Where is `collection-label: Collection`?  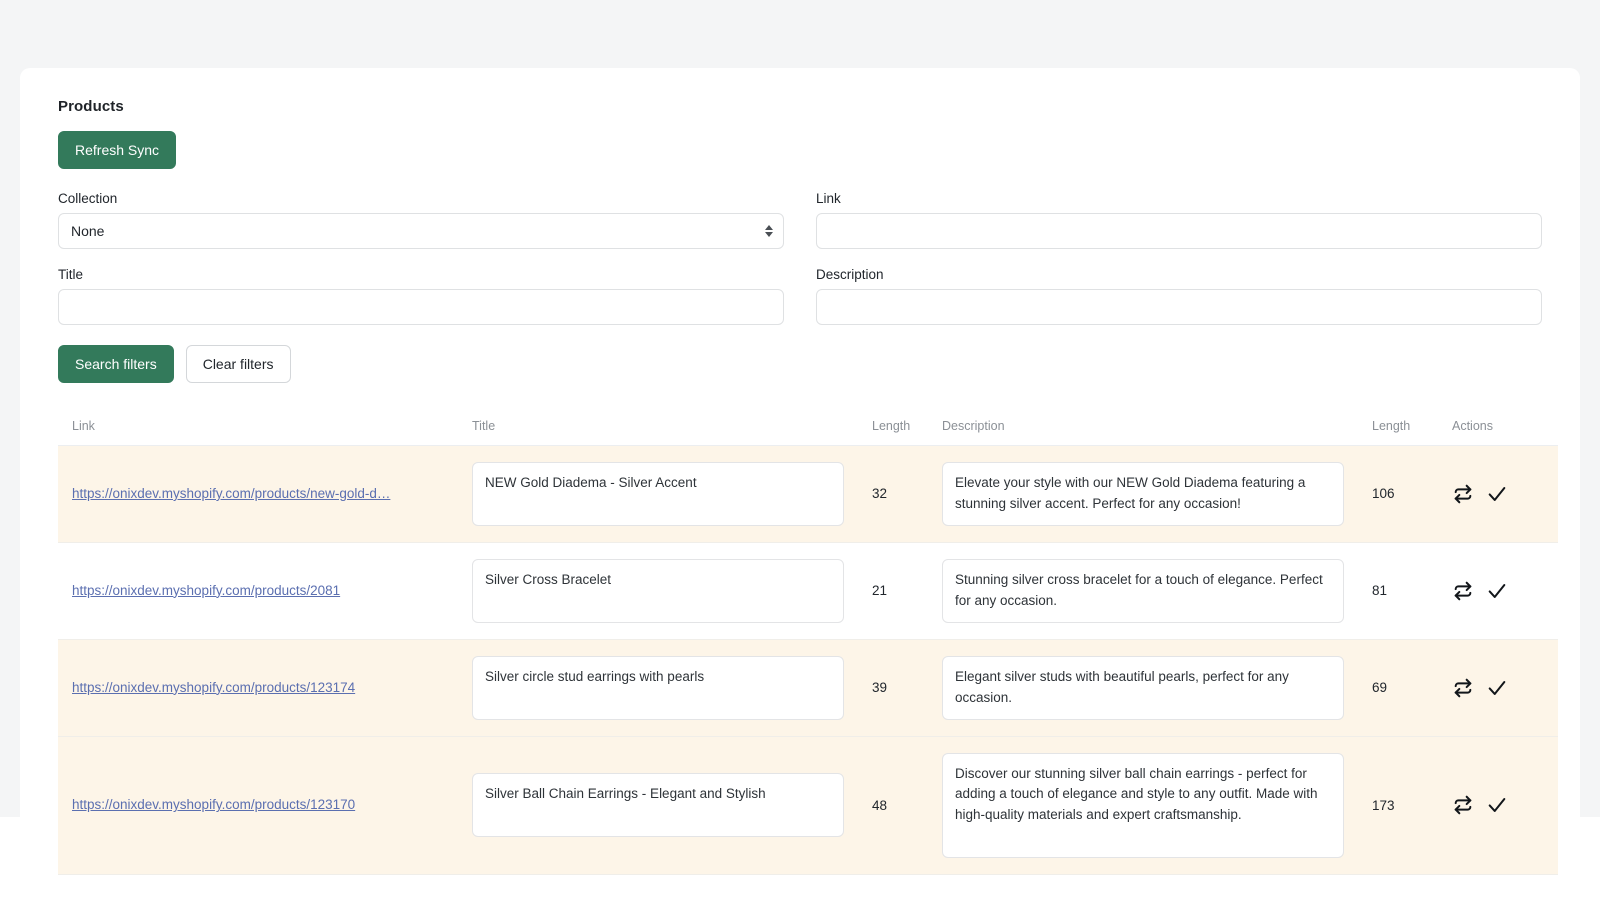 collection-label: Collection is located at coordinates (88, 198).